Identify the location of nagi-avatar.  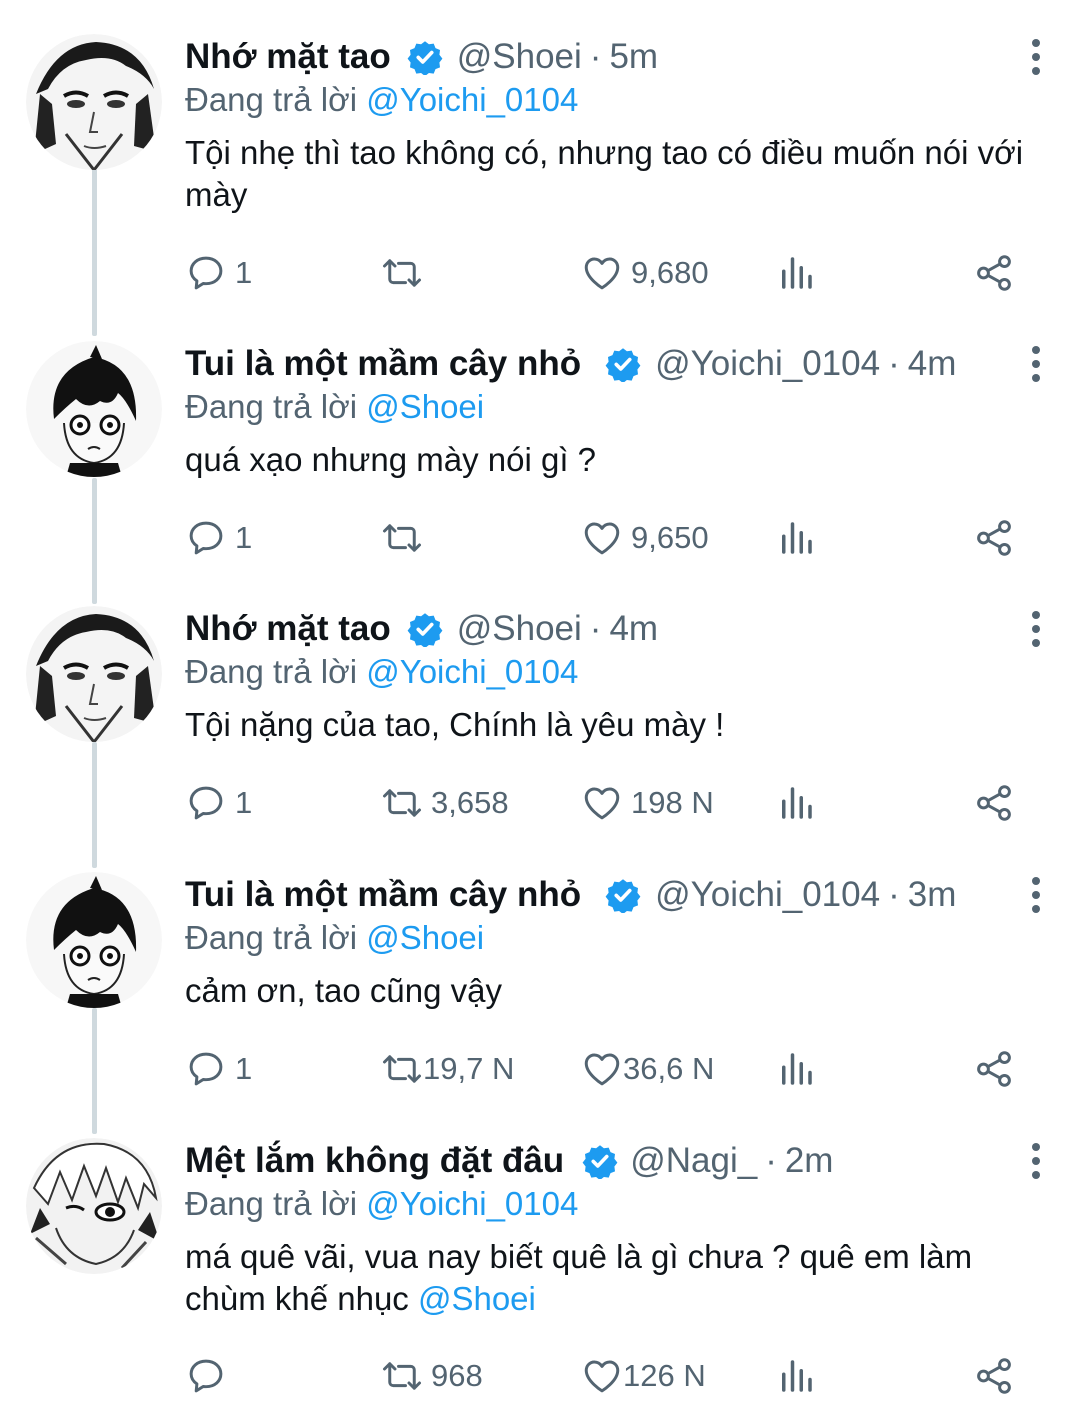
(94, 1206).